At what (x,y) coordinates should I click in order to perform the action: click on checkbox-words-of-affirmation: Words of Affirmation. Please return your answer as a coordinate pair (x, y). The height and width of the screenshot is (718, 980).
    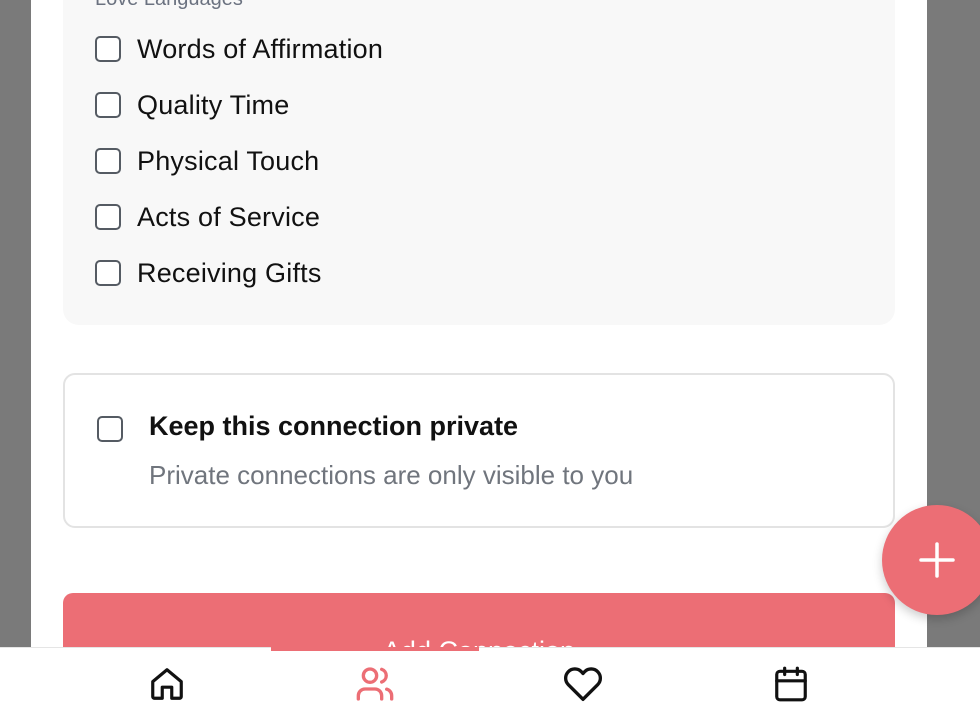
    Looking at the image, I should click on (239, 49).